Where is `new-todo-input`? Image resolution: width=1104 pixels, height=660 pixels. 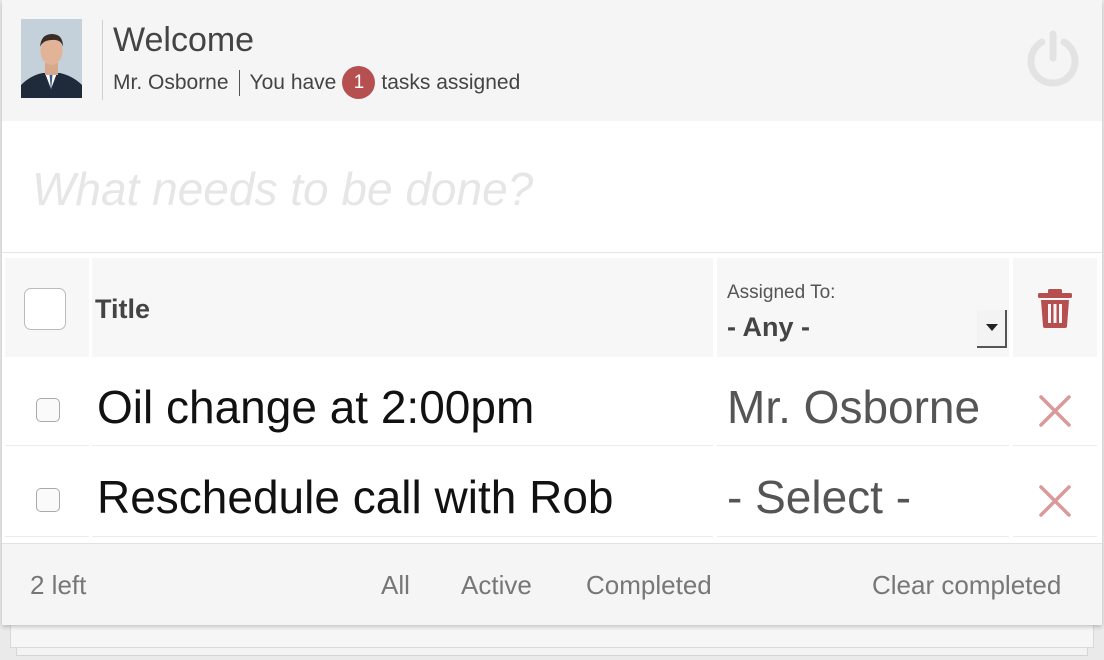 new-todo-input is located at coordinates (552, 189).